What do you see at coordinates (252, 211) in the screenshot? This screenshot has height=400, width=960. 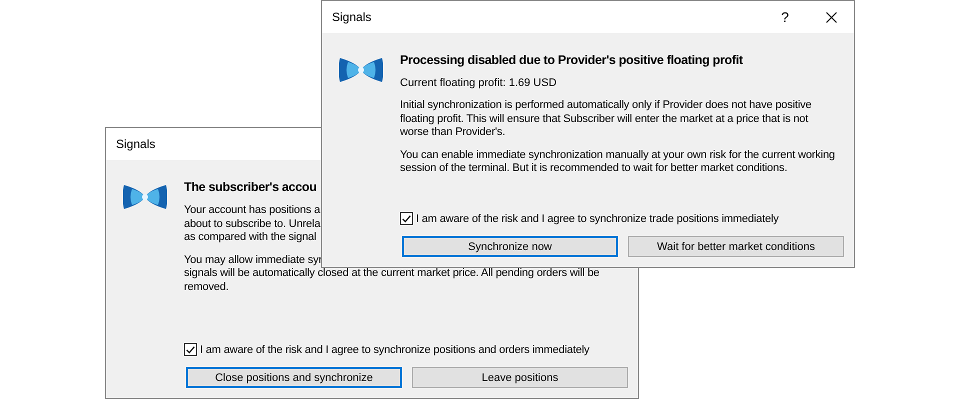 I see `message-text: Your account has positions a` at bounding box center [252, 211].